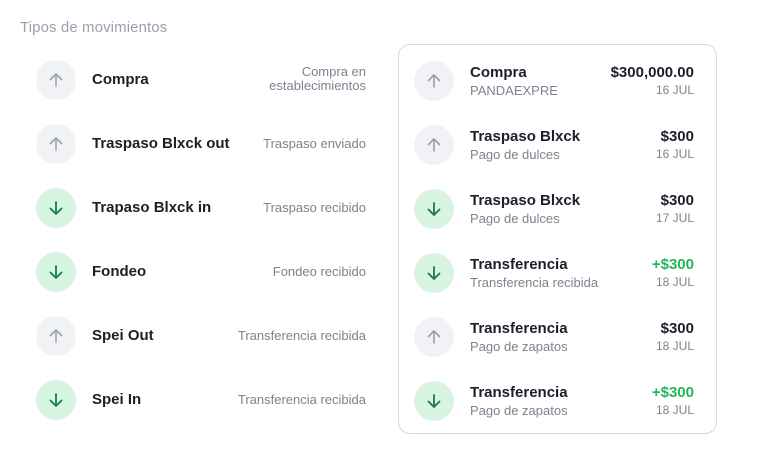  I want to click on movement-type-row: Spei In Transferencia recibida, so click(201, 400).